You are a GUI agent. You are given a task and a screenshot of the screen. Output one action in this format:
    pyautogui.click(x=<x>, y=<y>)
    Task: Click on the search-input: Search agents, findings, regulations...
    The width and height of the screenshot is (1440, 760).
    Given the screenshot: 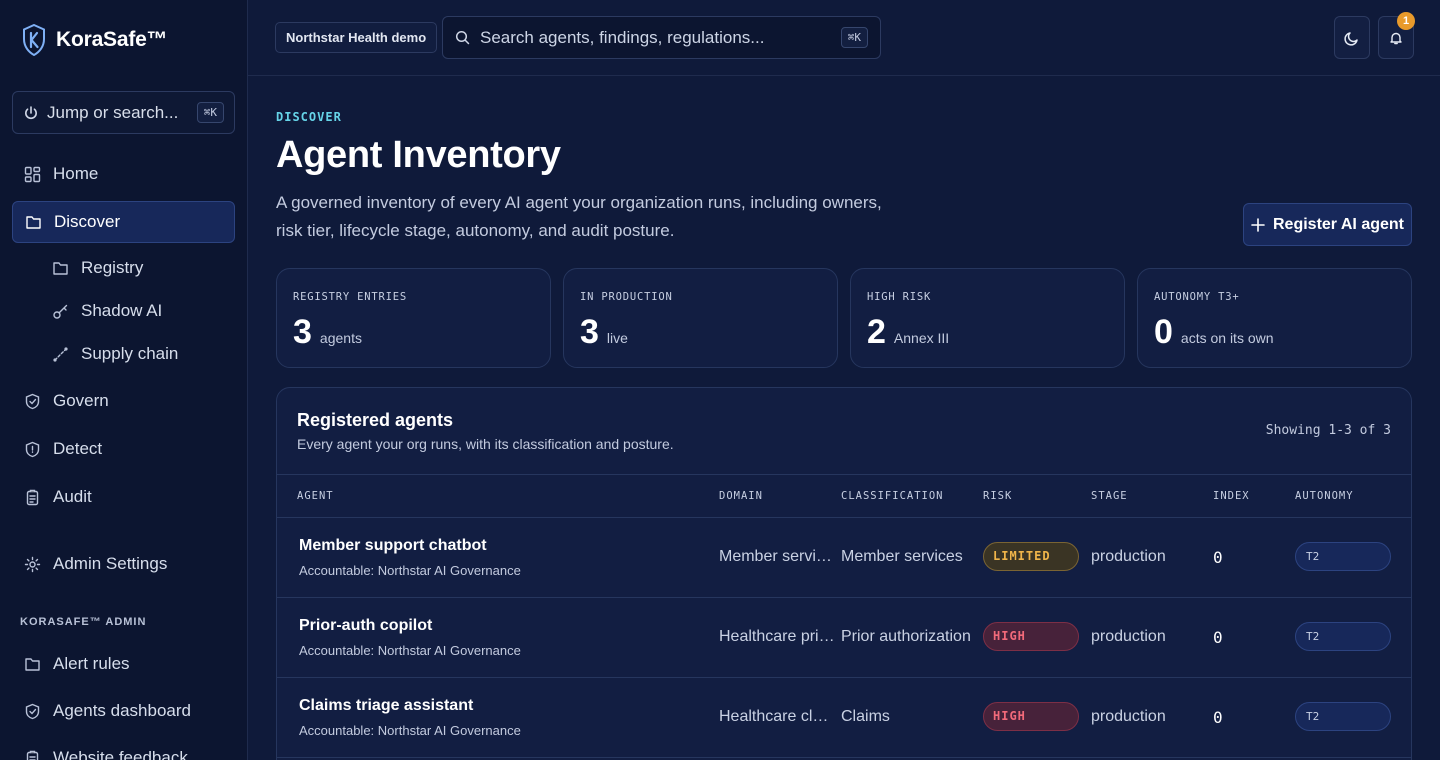 What is the action you would take?
    pyautogui.click(x=622, y=38)
    